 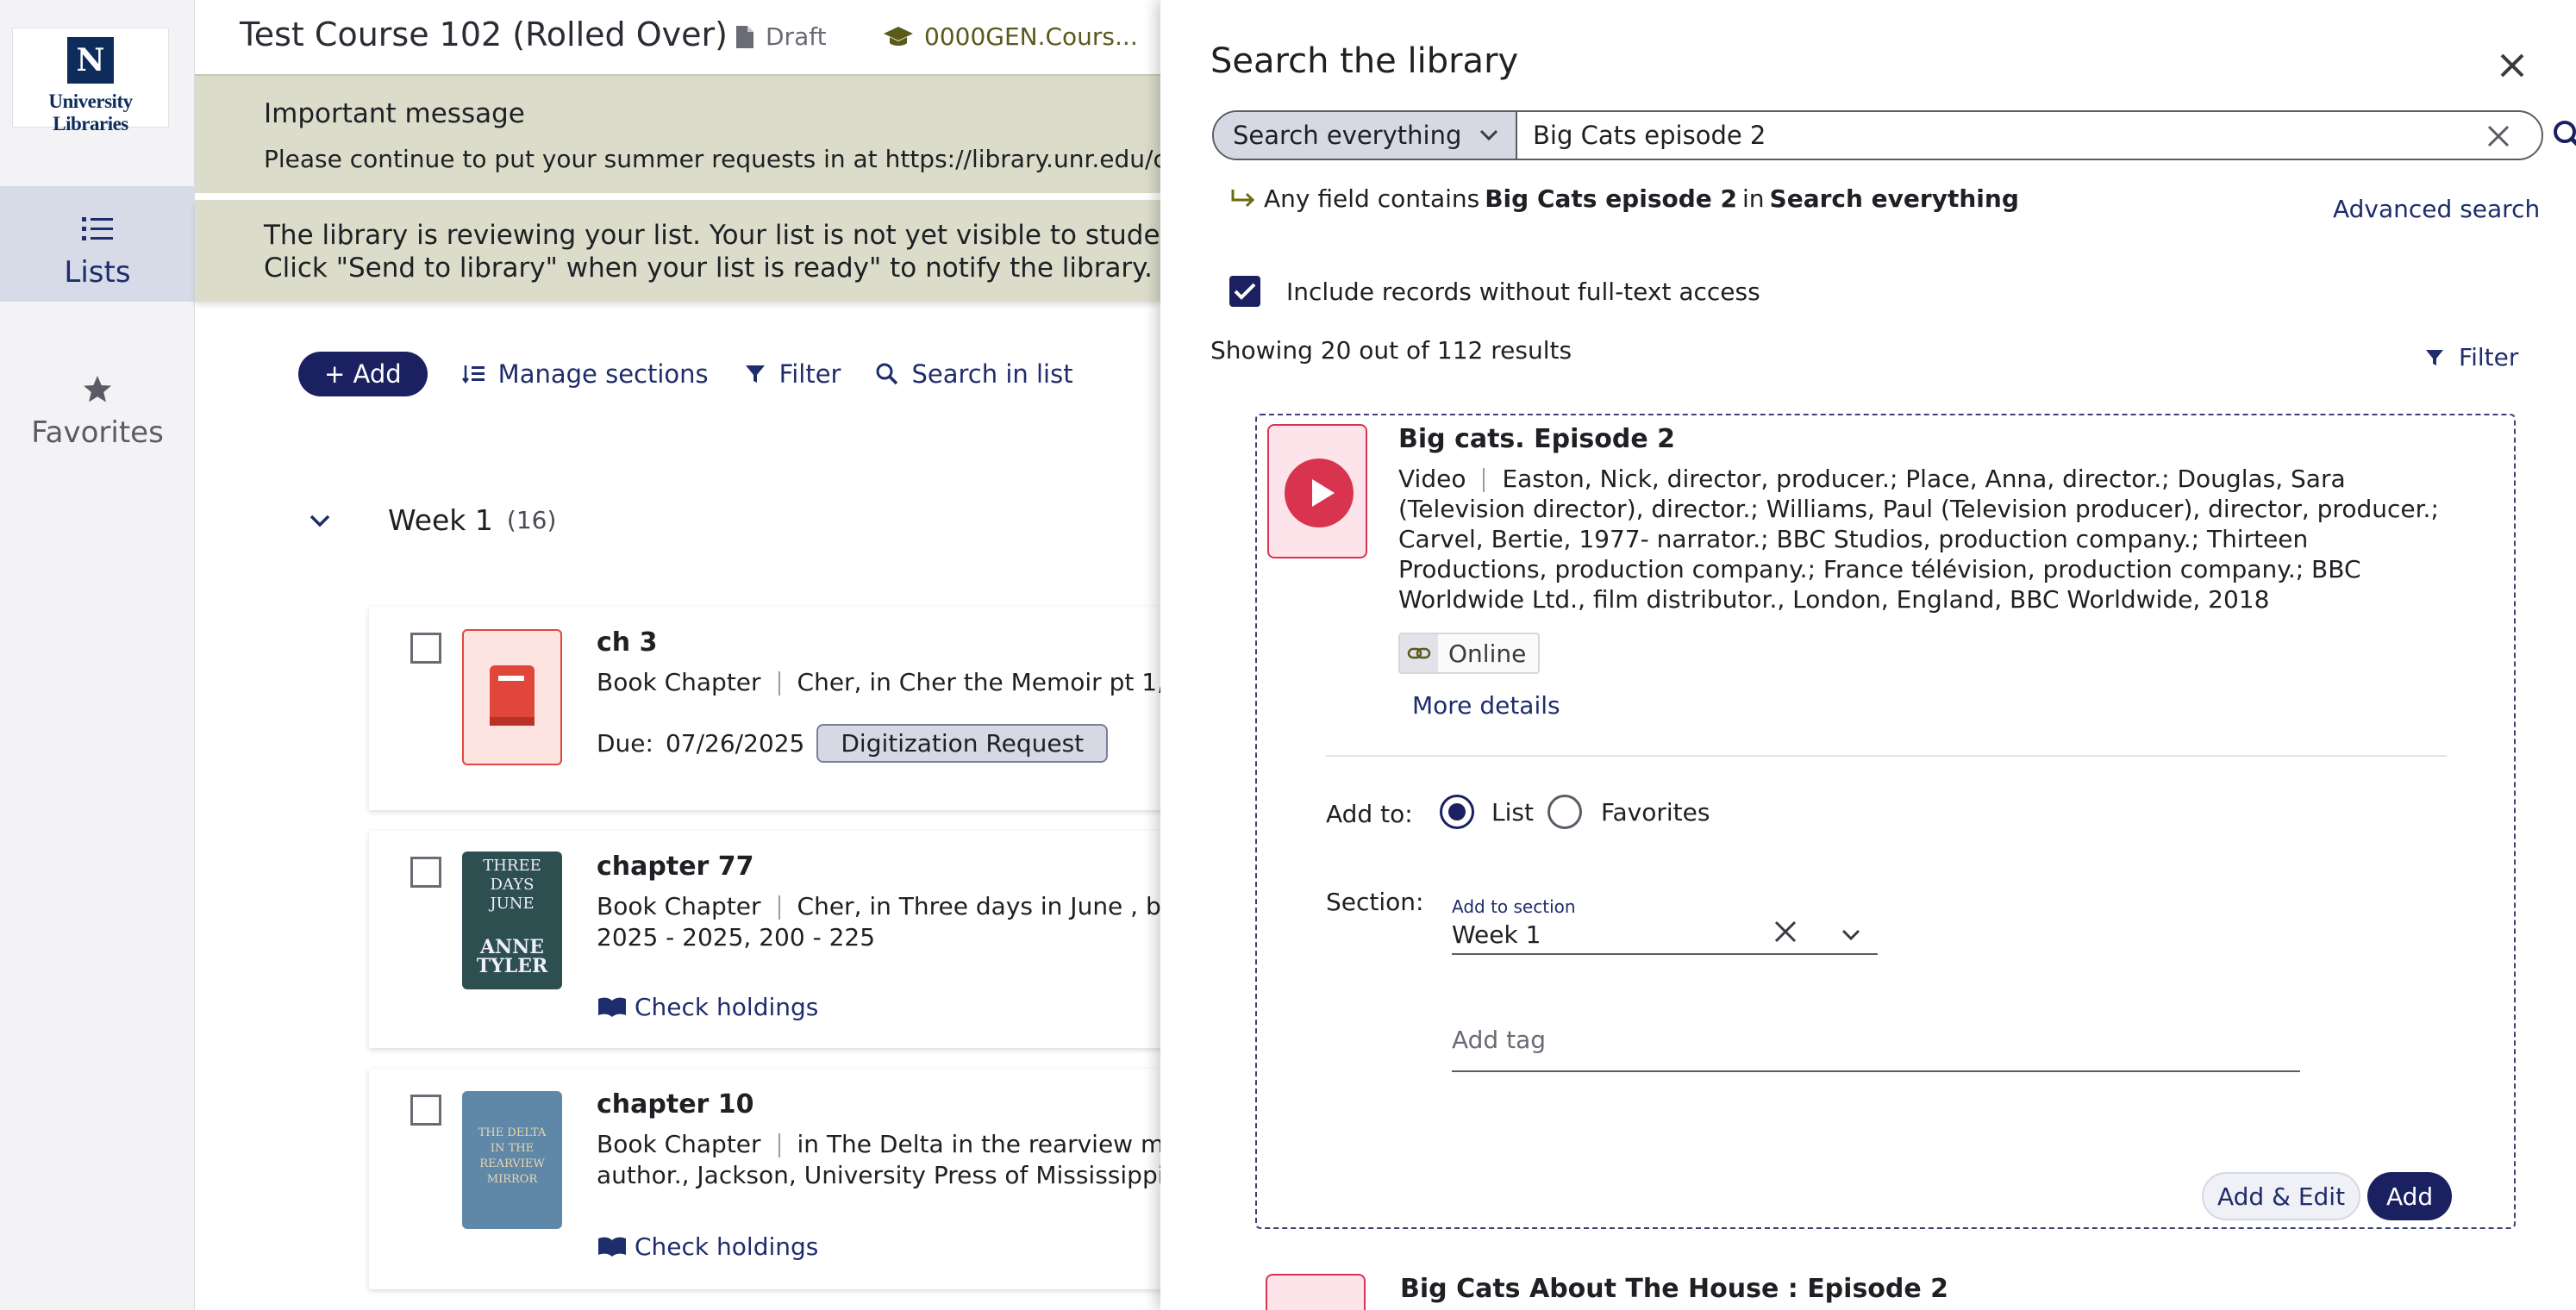 I want to click on add-button: + Add, so click(x=363, y=374).